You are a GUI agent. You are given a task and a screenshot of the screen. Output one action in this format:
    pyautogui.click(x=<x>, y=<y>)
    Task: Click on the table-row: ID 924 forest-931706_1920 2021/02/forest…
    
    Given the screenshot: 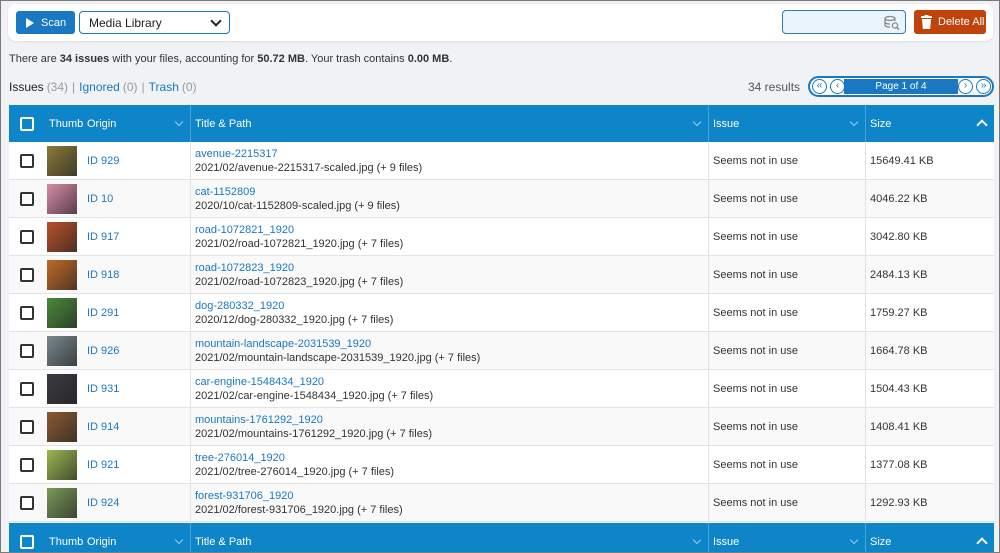 What is the action you would take?
    pyautogui.click(x=501, y=502)
    